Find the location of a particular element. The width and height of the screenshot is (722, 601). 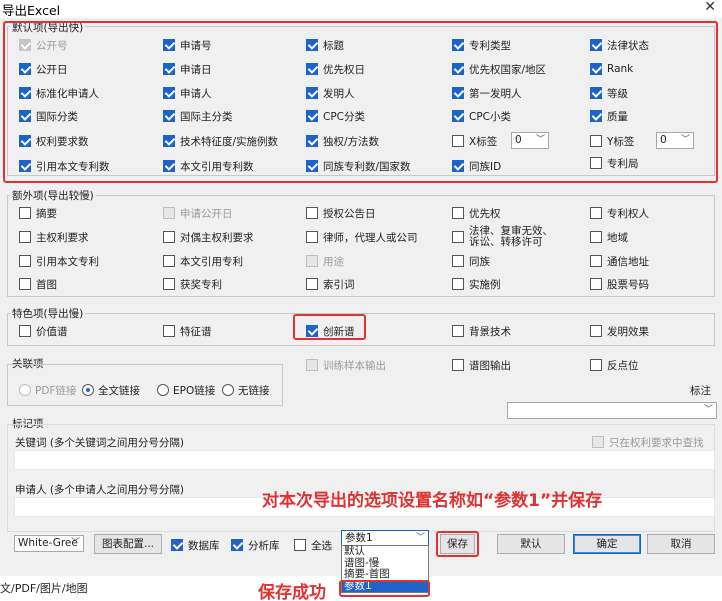

checkbox-index-terms: 索引词 is located at coordinates (330, 284).